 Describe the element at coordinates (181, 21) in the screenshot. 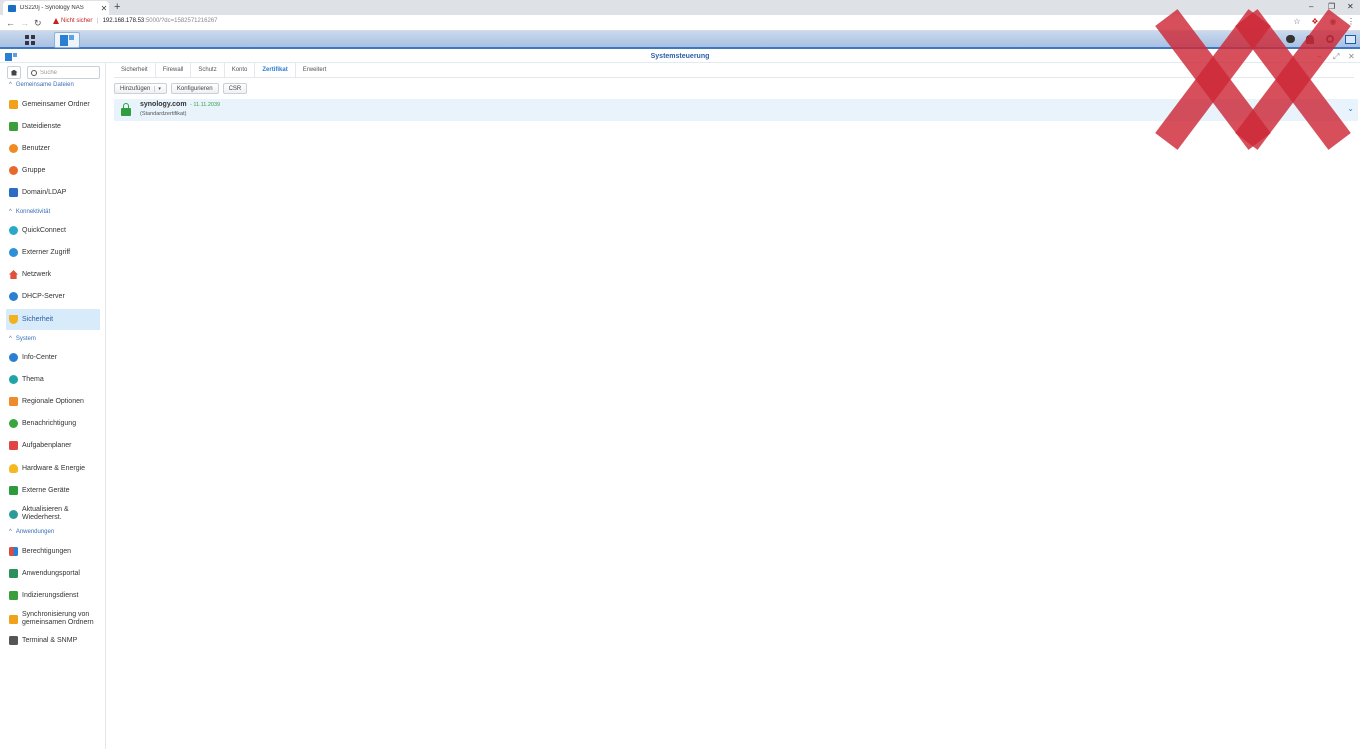

I see `url-path: :5000/?dc=1582571216267` at that location.